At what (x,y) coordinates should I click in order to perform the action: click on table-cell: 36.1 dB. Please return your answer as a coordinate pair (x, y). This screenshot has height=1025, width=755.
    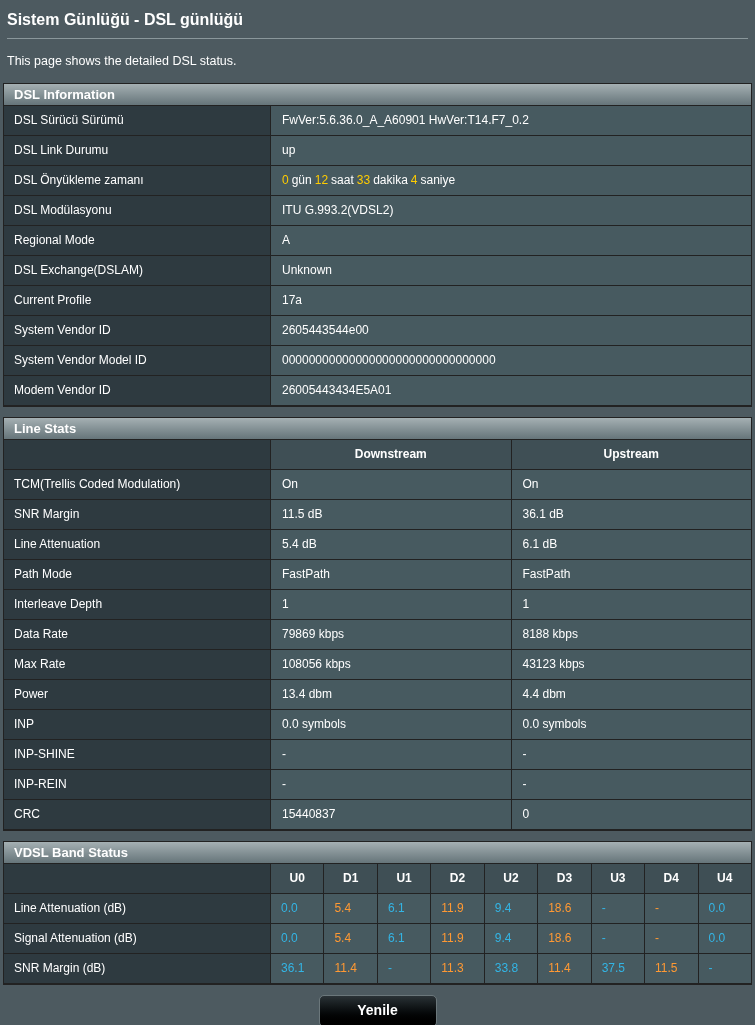
    Looking at the image, I should click on (631, 514).